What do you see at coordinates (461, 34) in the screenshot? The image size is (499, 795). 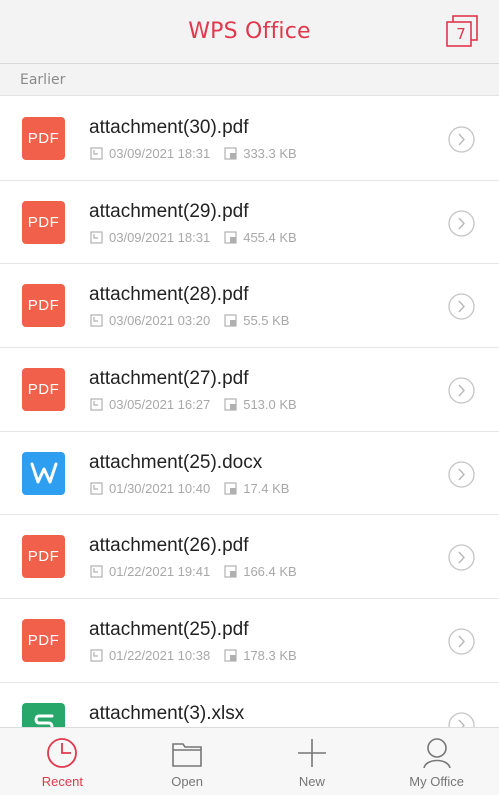 I see `tab-count: 7` at bounding box center [461, 34].